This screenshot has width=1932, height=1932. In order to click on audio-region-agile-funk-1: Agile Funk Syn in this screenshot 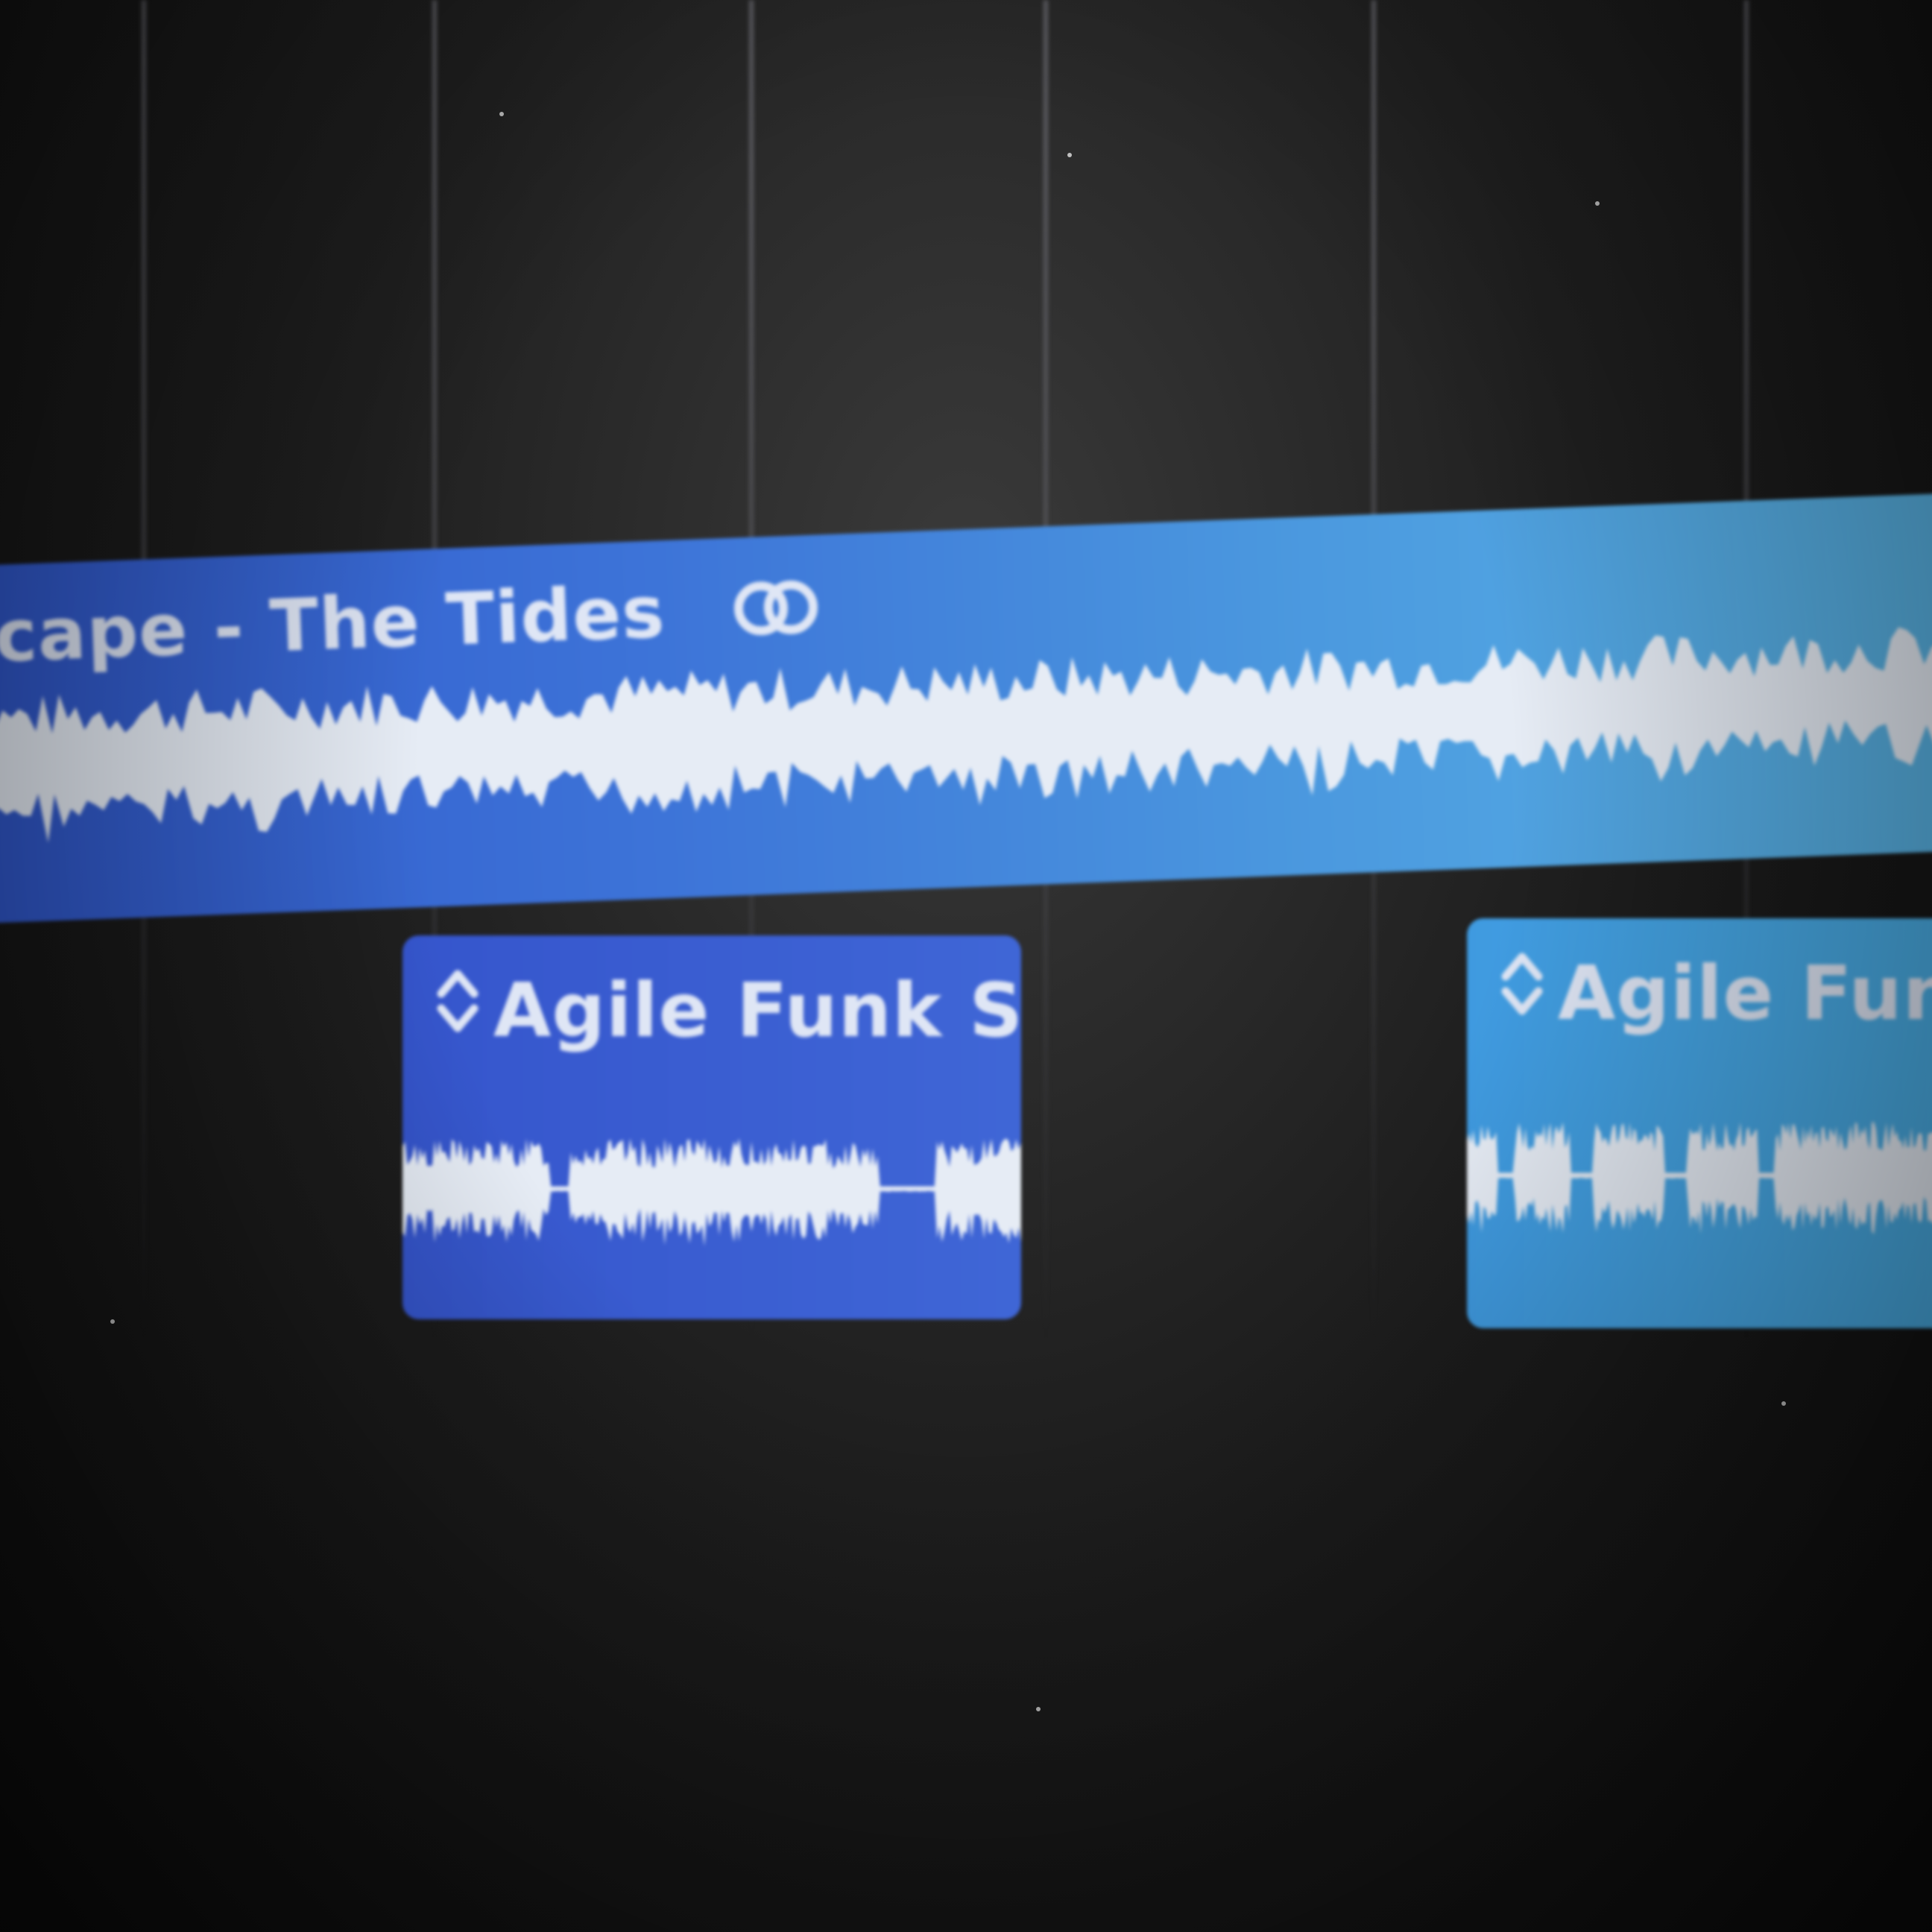, I will do `click(711, 1127)`.